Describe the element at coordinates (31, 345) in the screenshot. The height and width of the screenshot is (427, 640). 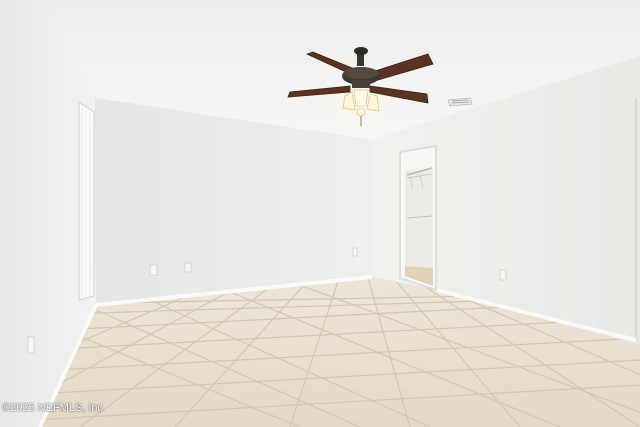
I see `outlet-left-wall` at that location.